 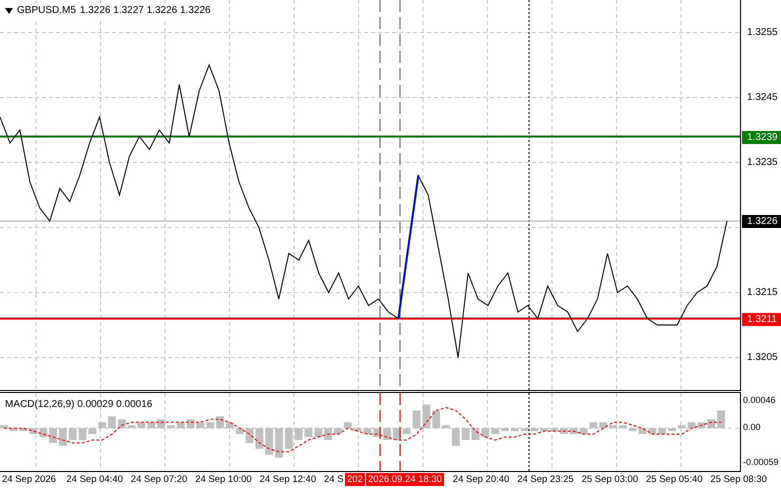 I want to click on time-label: 24 Sep 23:25, so click(x=545, y=480).